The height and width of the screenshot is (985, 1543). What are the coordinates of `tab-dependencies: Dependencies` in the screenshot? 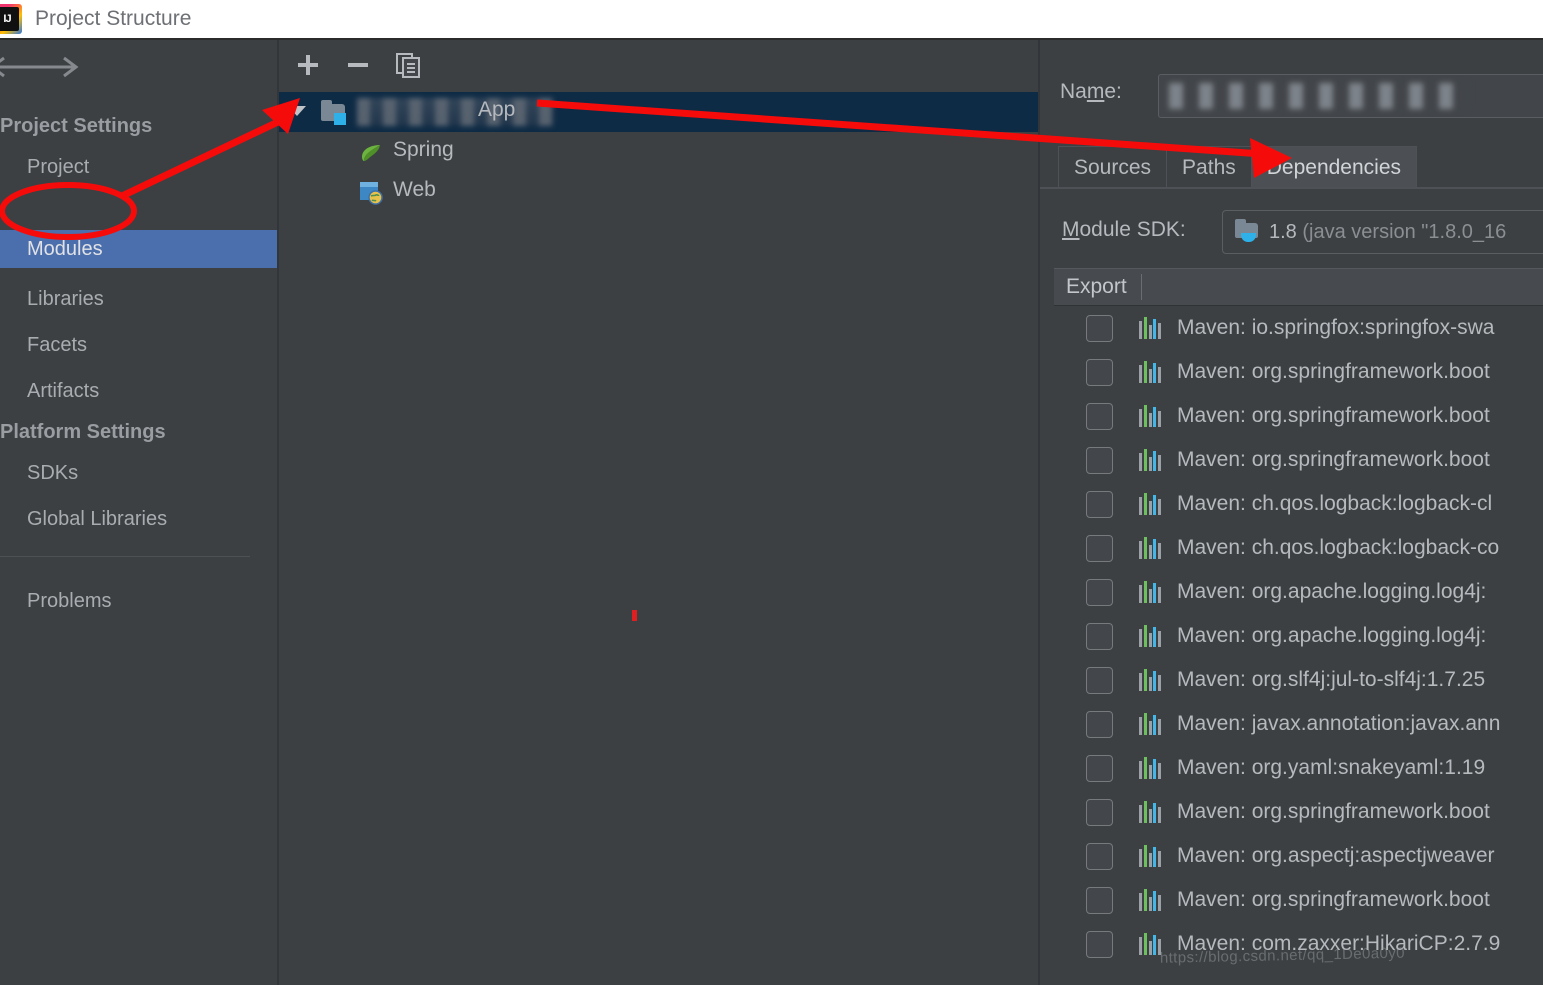 It's located at (1334, 167).